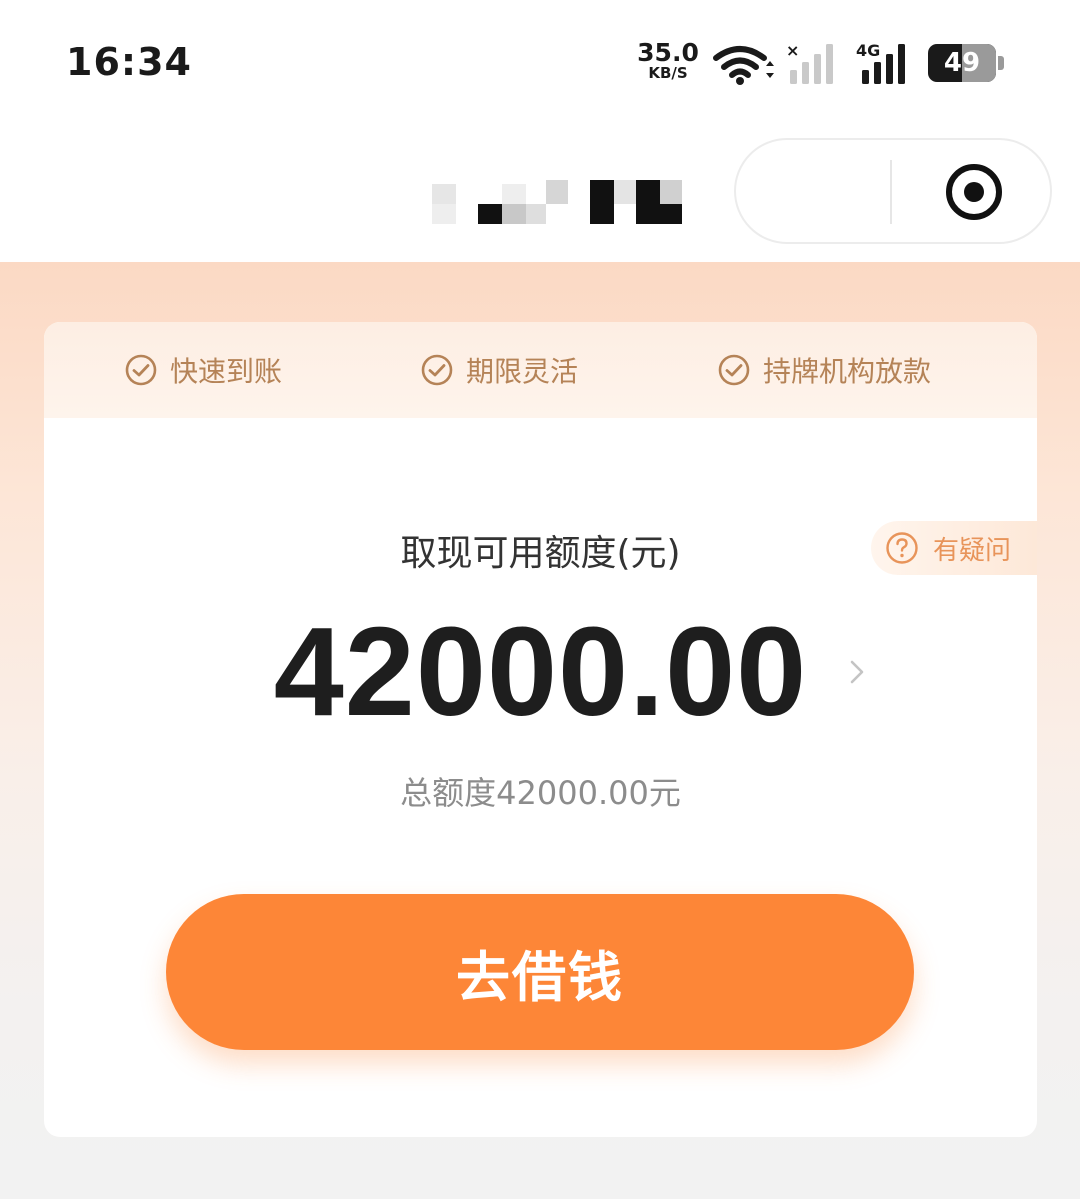 The width and height of the screenshot is (1080, 1199). I want to click on feature-label: 持牌机构放款, so click(847, 371).